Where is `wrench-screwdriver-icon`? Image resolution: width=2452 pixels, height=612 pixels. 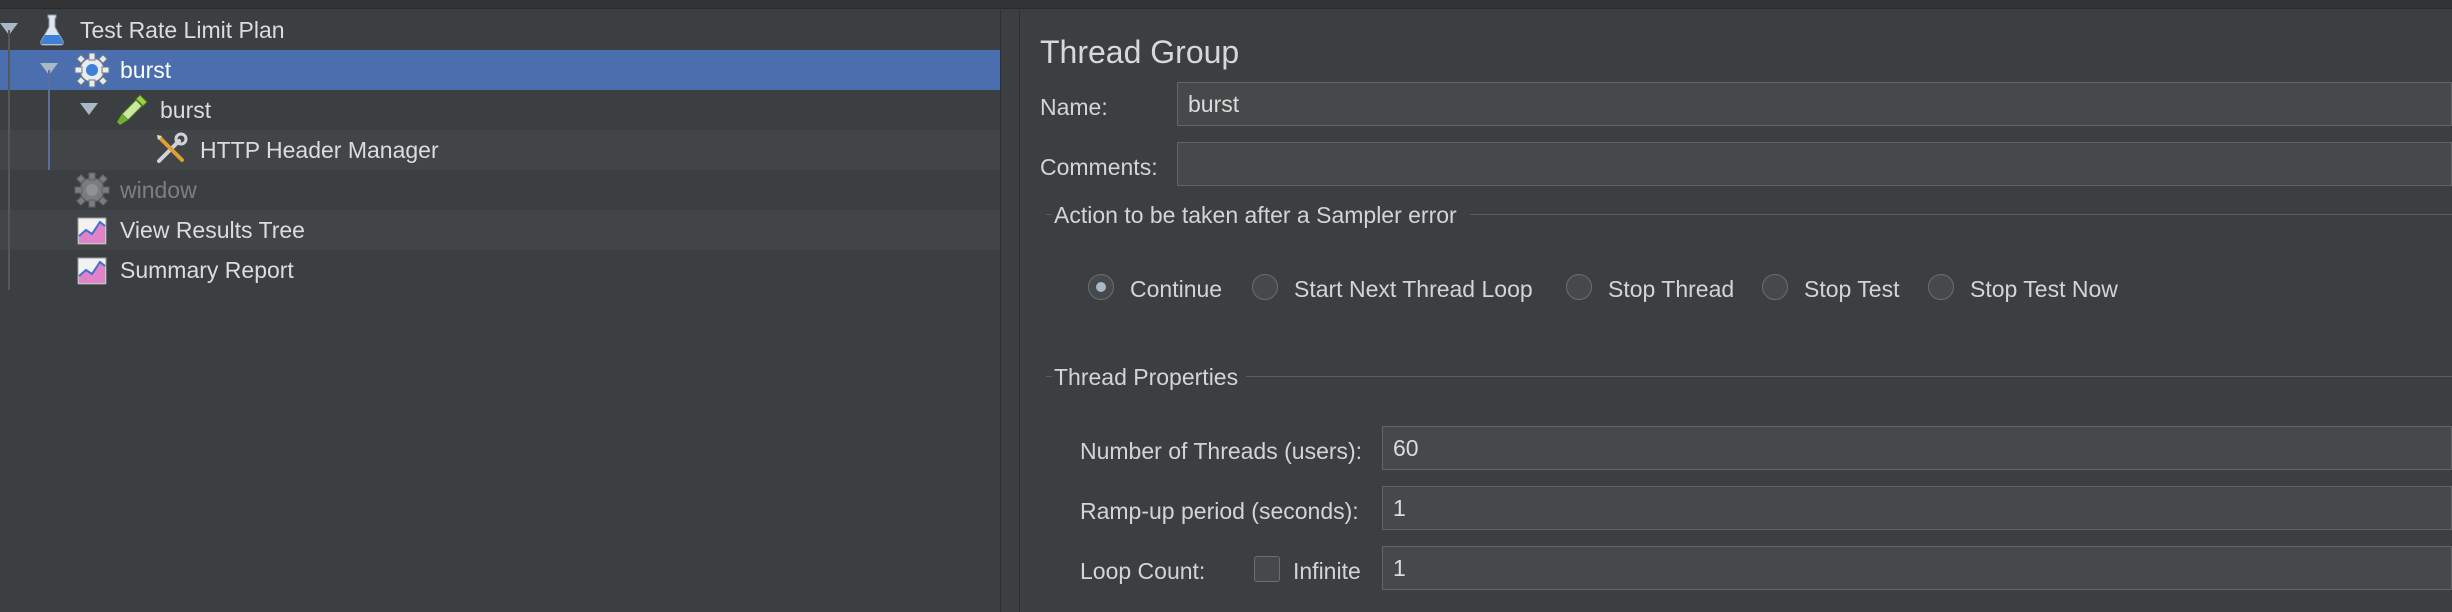
wrench-screwdriver-icon is located at coordinates (172, 147).